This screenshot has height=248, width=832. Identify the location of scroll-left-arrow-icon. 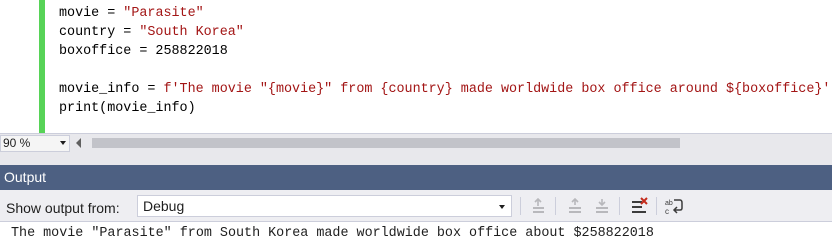
(78, 143).